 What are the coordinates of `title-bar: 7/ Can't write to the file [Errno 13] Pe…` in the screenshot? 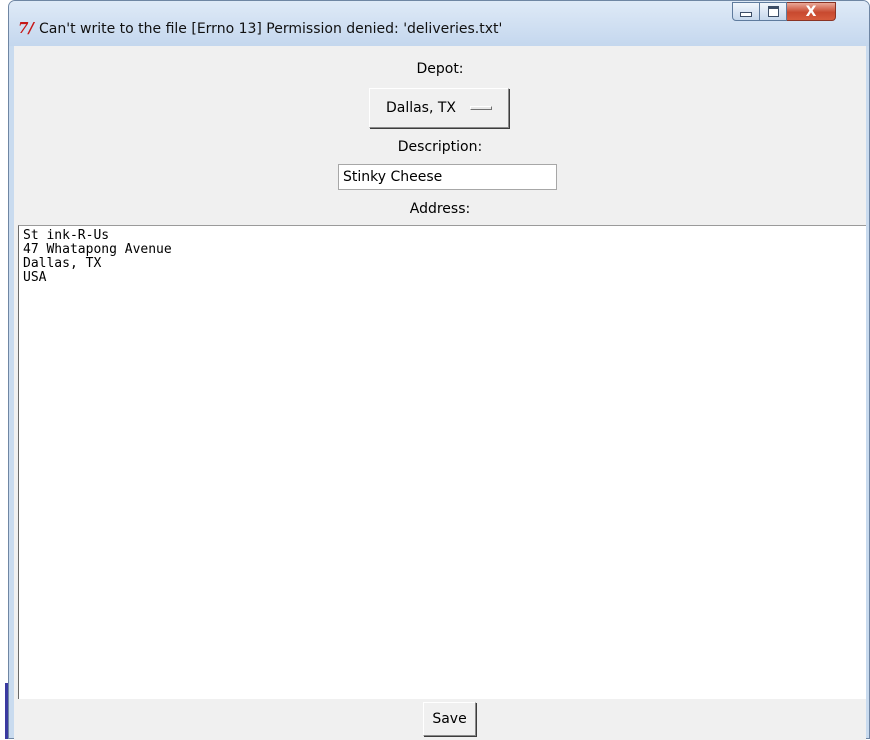 It's located at (439, 23).